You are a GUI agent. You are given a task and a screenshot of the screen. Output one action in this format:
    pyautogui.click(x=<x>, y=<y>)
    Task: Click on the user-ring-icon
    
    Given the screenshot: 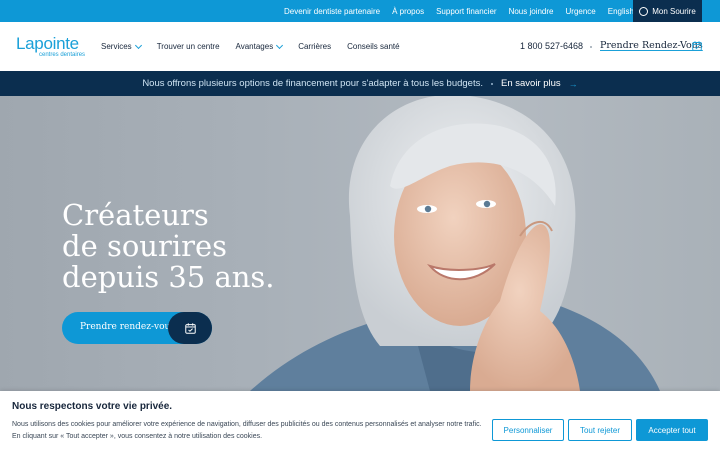 What is the action you would take?
    pyautogui.click(x=644, y=11)
    